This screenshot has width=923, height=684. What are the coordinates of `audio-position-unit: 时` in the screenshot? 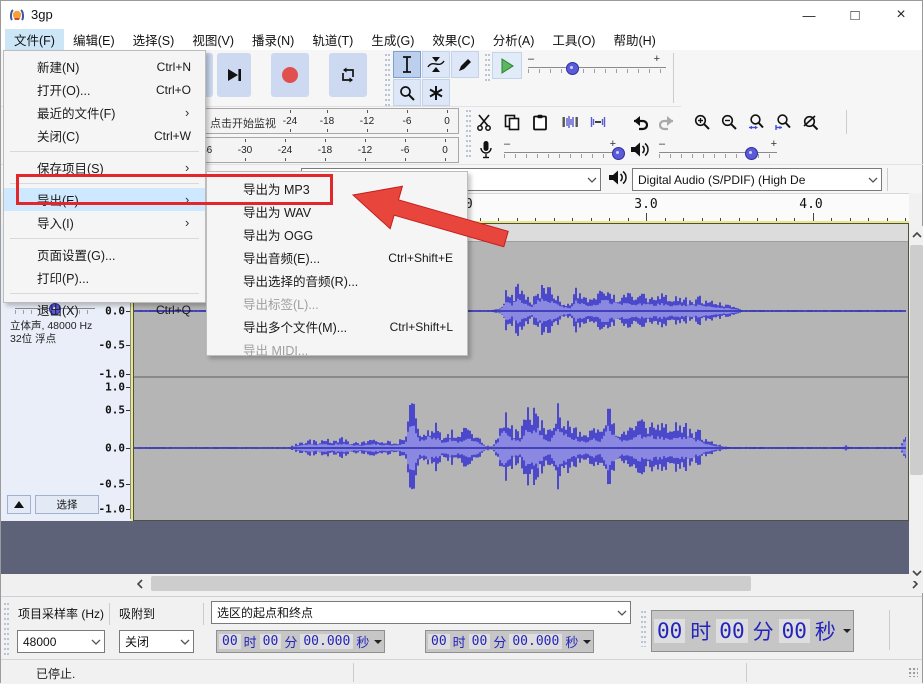 It's located at (700, 631).